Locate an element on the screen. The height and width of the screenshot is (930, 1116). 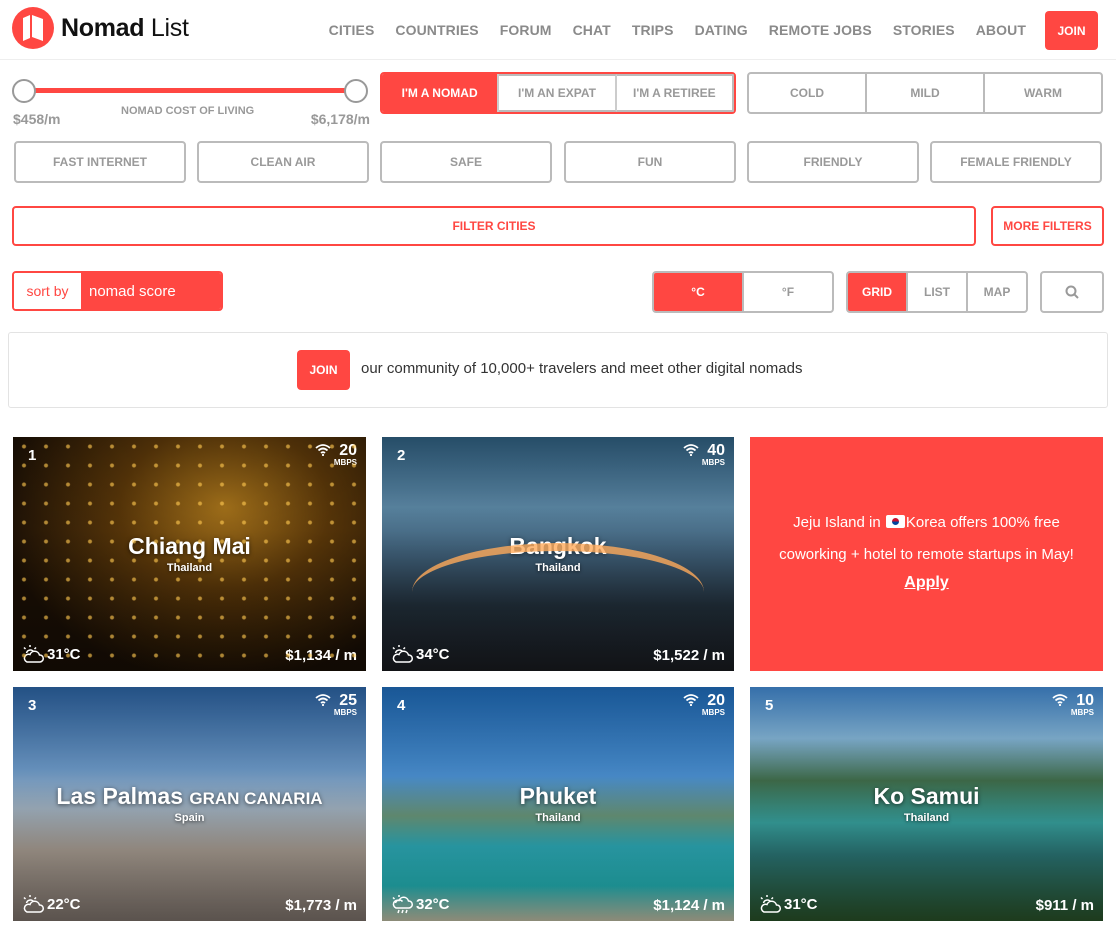
tab-celsius: °C is located at coordinates (699, 292).